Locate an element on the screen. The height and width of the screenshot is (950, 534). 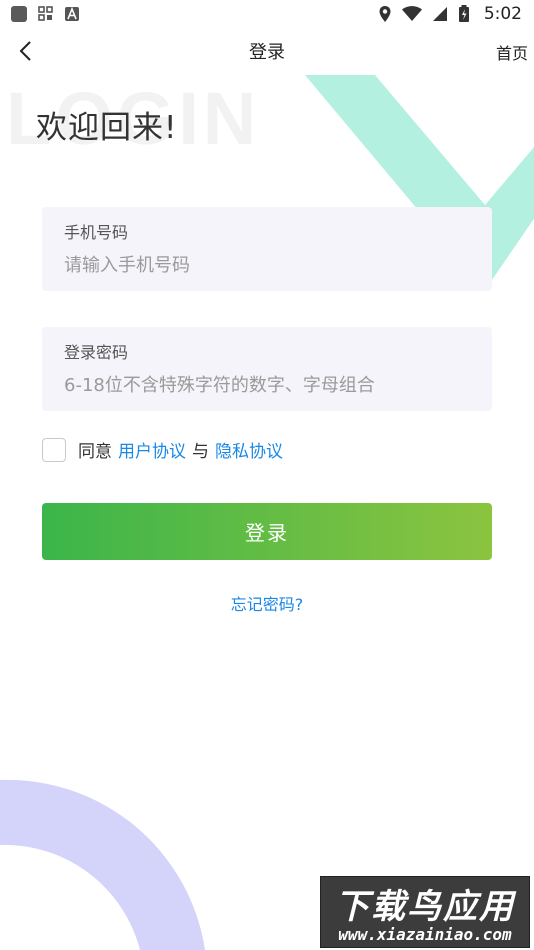
decorative-arc-shape is located at coordinates (102, 864).